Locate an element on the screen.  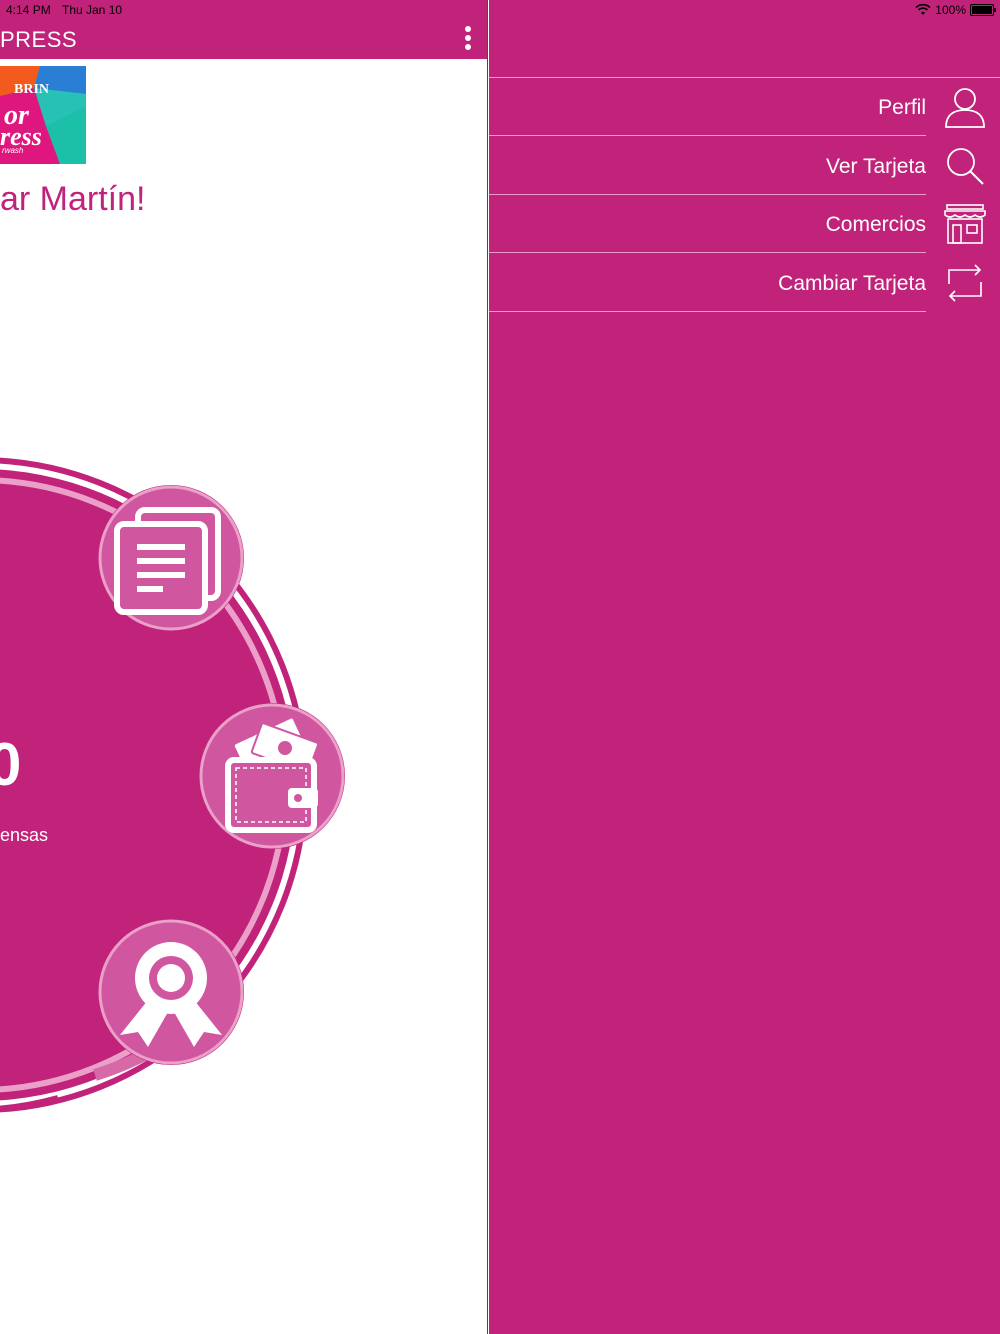
battery-percent: 100% is located at coordinates (950, 10).